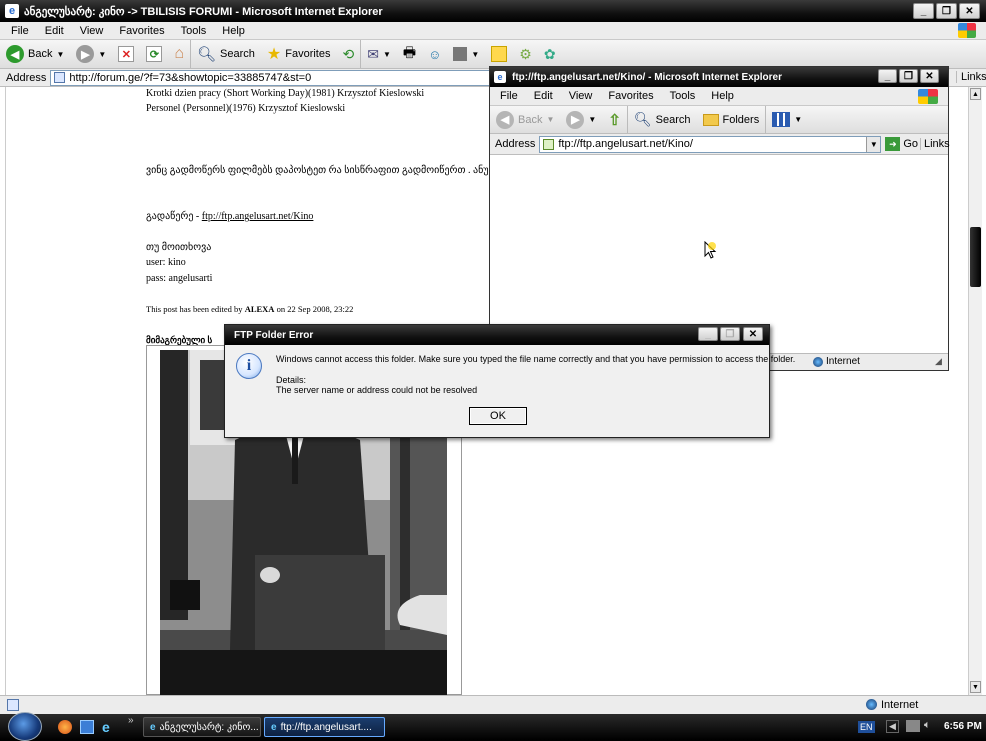 This screenshot has width=986, height=741. I want to click on resize-grip-icon: ◢, so click(938, 361).